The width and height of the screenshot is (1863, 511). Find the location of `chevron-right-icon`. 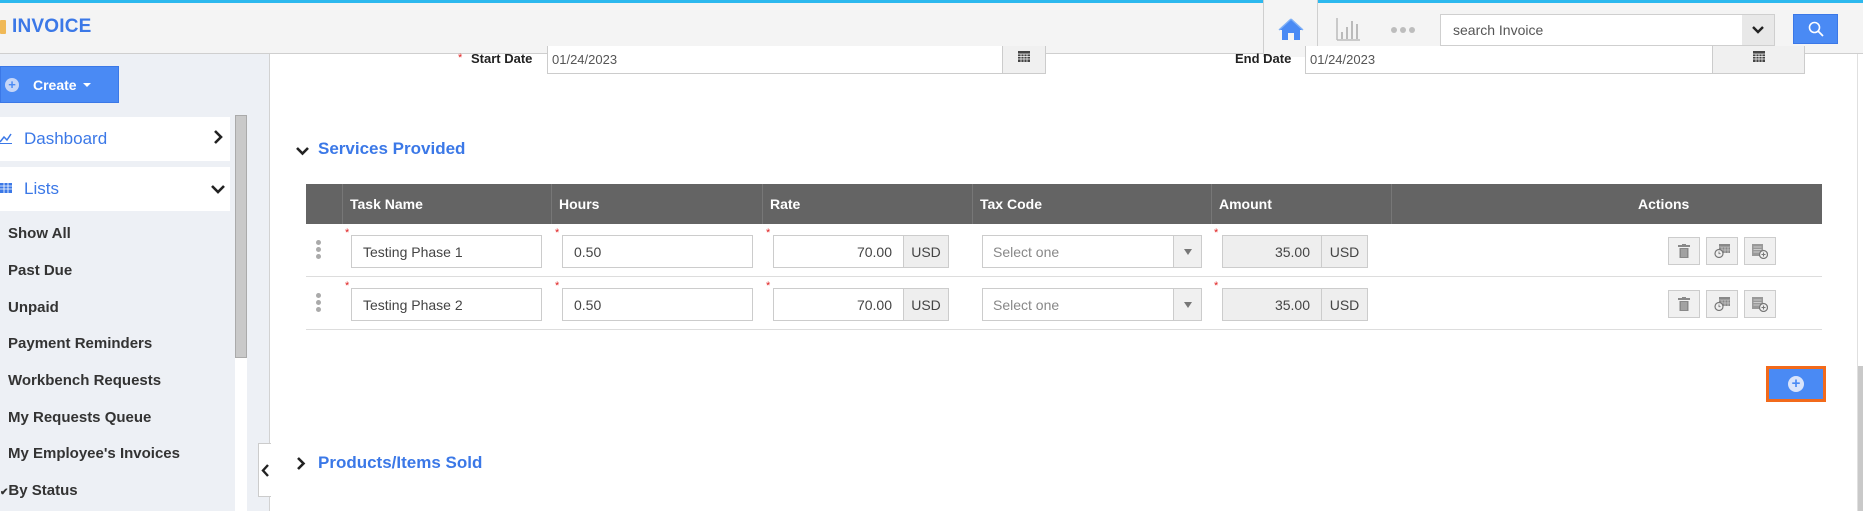

chevron-right-icon is located at coordinates (301, 463).